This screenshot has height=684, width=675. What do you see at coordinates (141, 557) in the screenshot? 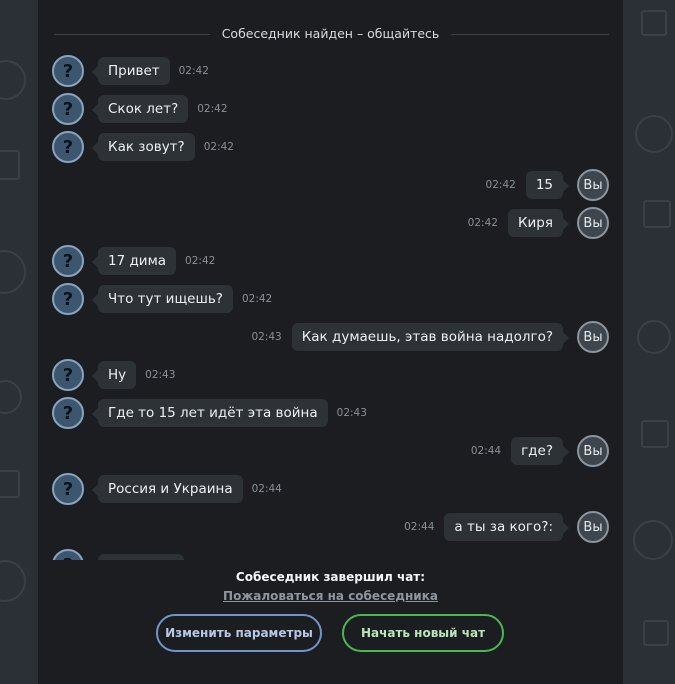
I see `message-bubble-cut-off` at bounding box center [141, 557].